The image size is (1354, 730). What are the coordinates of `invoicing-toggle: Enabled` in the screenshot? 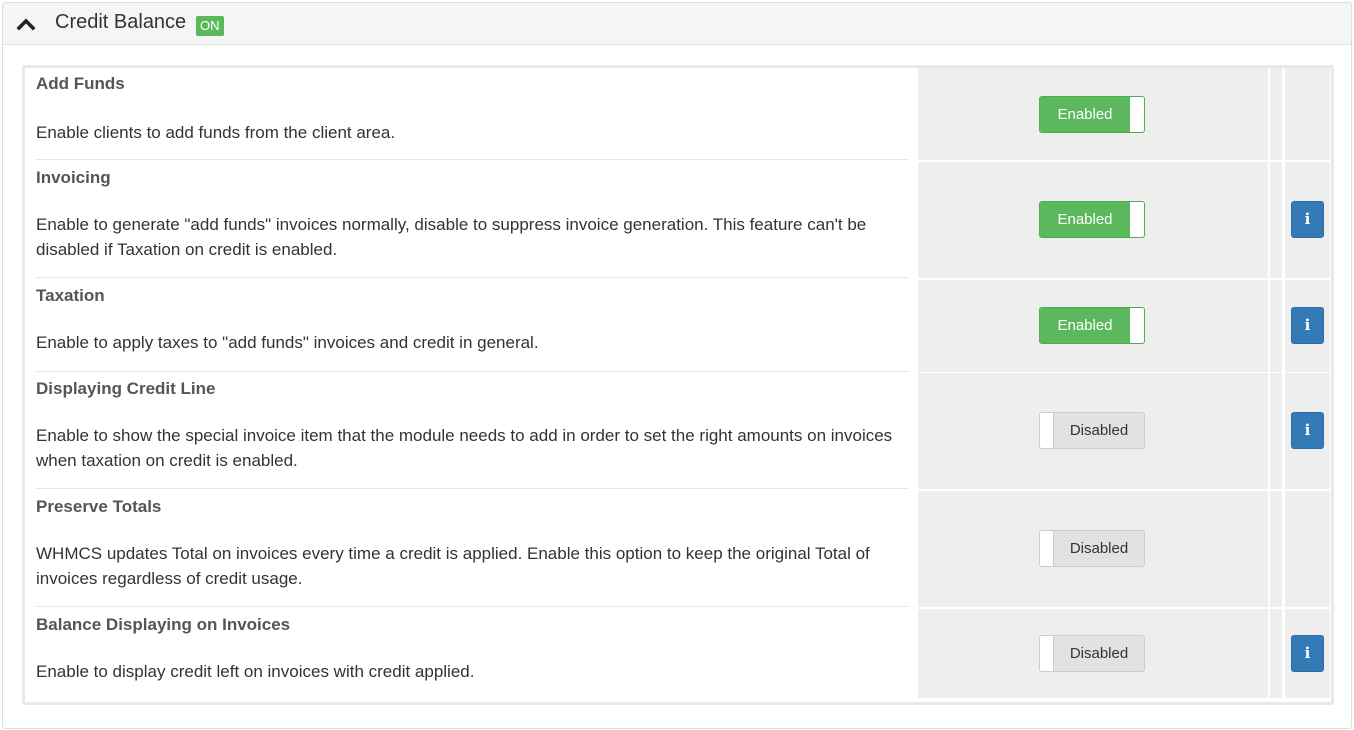 It's located at (1092, 219).